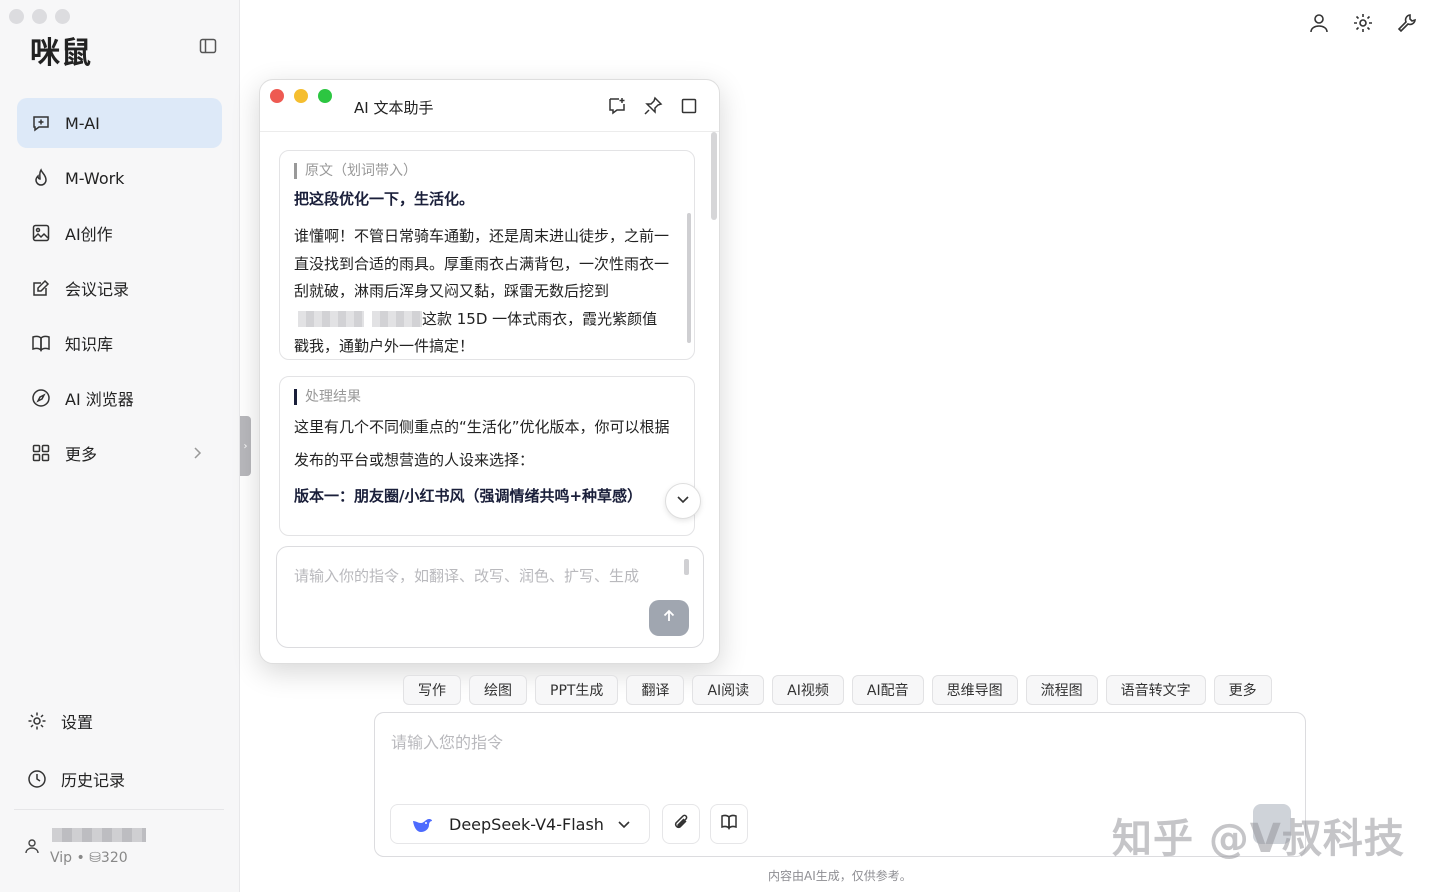  I want to click on tool-button: 流程图, so click(1061, 690).